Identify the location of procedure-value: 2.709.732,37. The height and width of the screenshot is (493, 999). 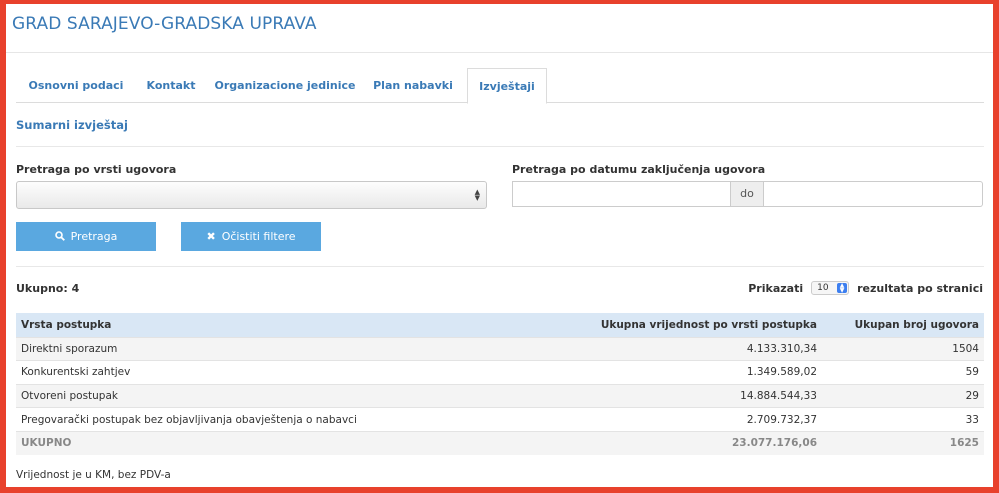
(642, 419).